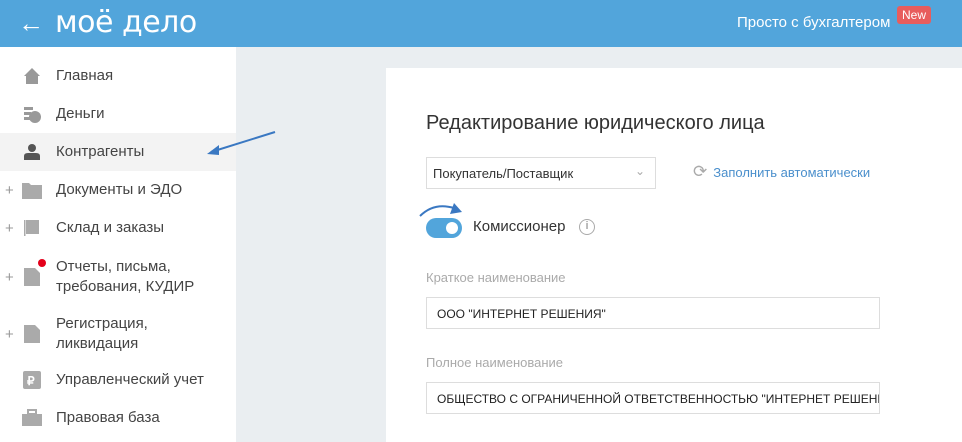 The height and width of the screenshot is (442, 962). I want to click on sidebar-item-management: ₽ Управленческий учет, so click(118, 380).